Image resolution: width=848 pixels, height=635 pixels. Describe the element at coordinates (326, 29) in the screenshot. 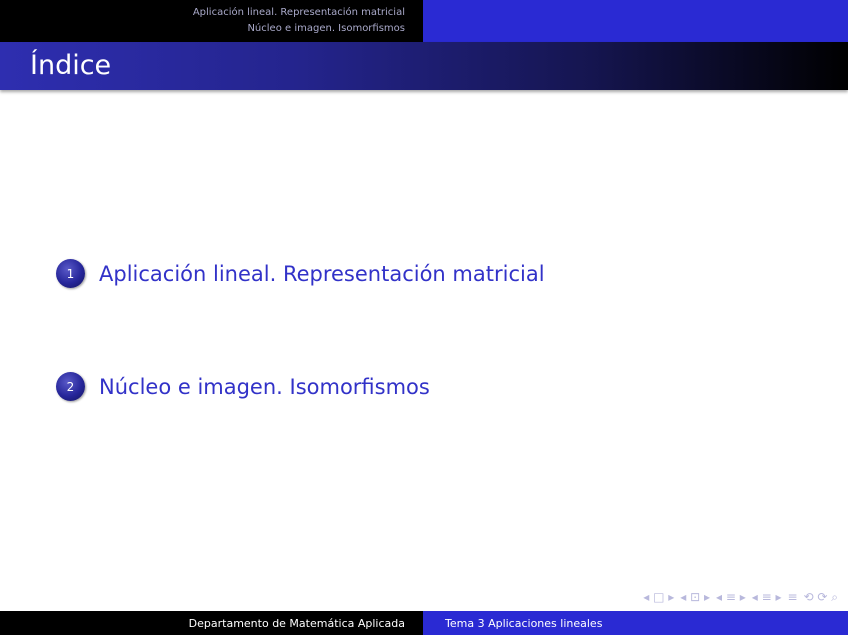

I see `header-section-link-2: Núcleo e imagen. Isomorfismos` at that location.